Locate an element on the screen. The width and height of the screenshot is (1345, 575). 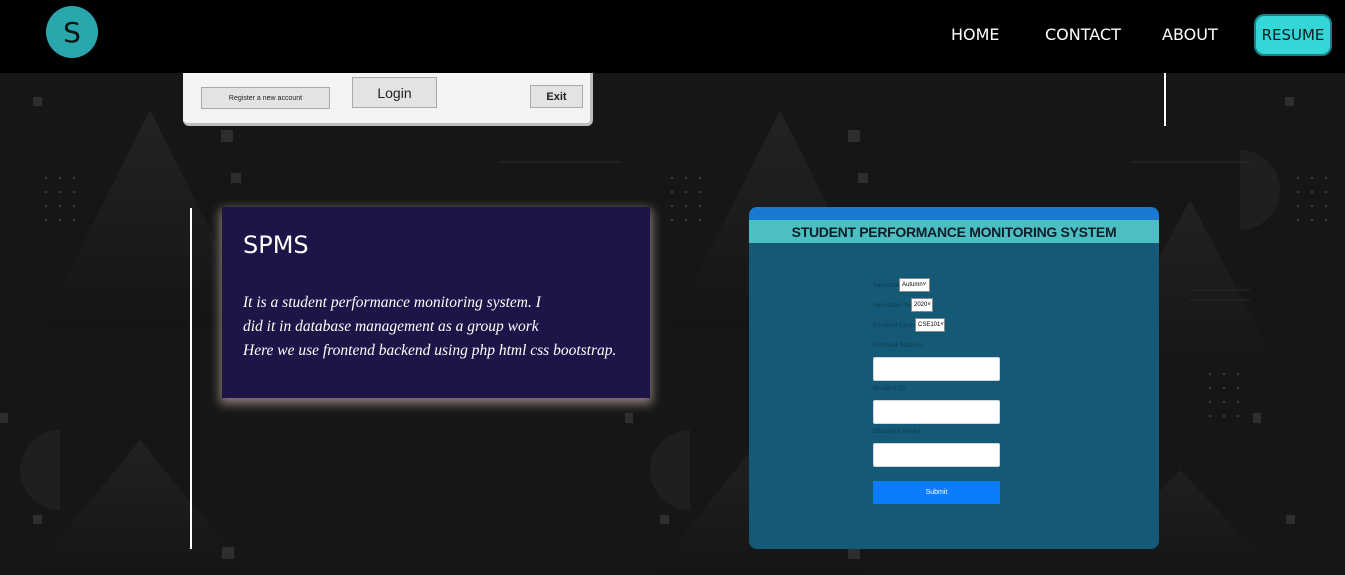
exit-button: Exit is located at coordinates (556, 96).